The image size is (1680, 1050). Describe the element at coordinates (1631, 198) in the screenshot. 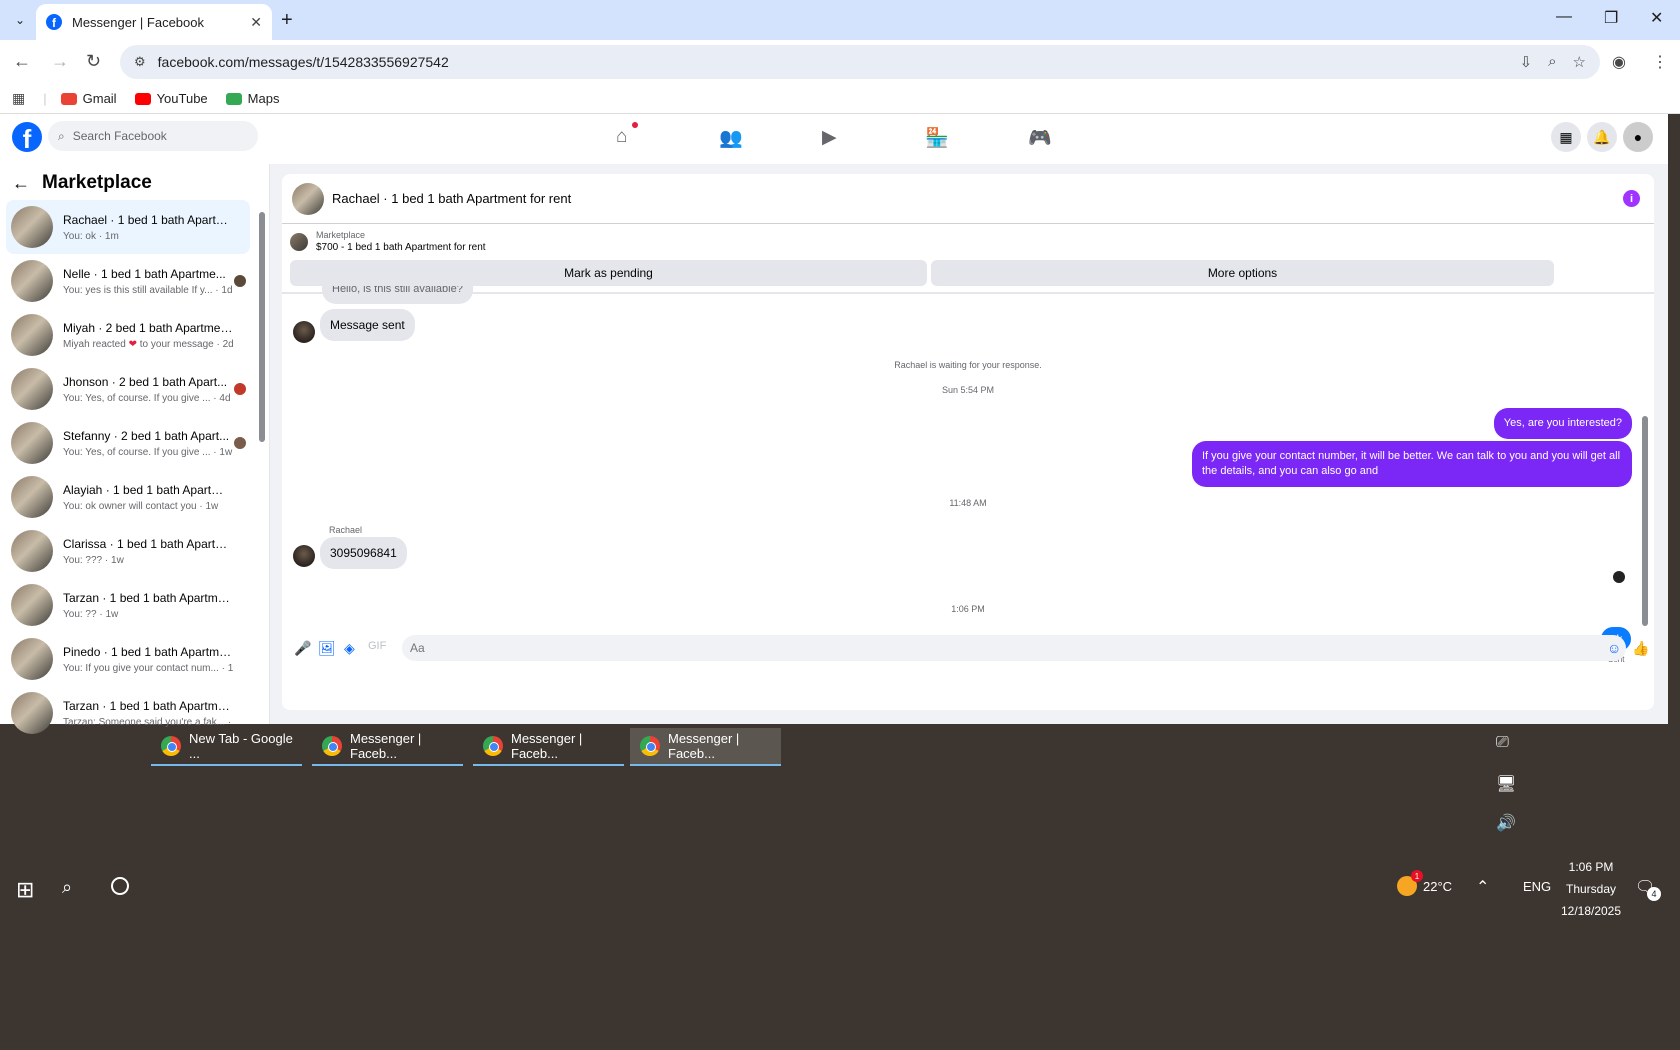

I see `info-icon: i` at that location.